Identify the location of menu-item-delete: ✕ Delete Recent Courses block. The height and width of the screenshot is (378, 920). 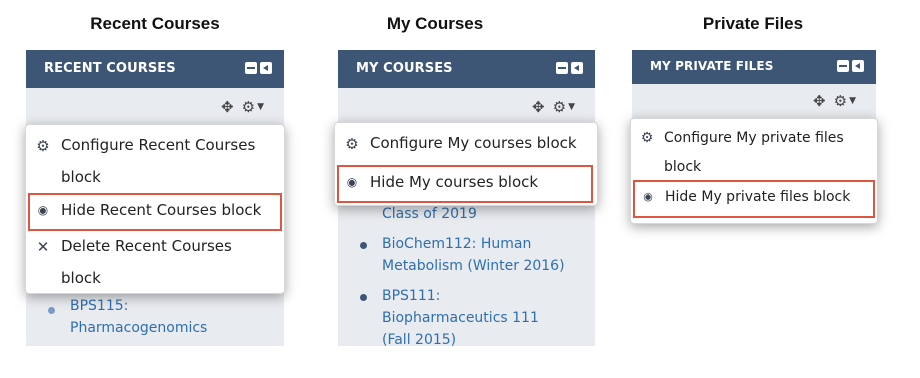
(155, 259).